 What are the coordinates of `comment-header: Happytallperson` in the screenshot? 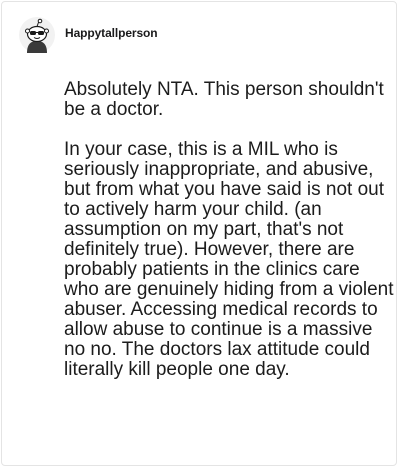 It's located at (88, 35).